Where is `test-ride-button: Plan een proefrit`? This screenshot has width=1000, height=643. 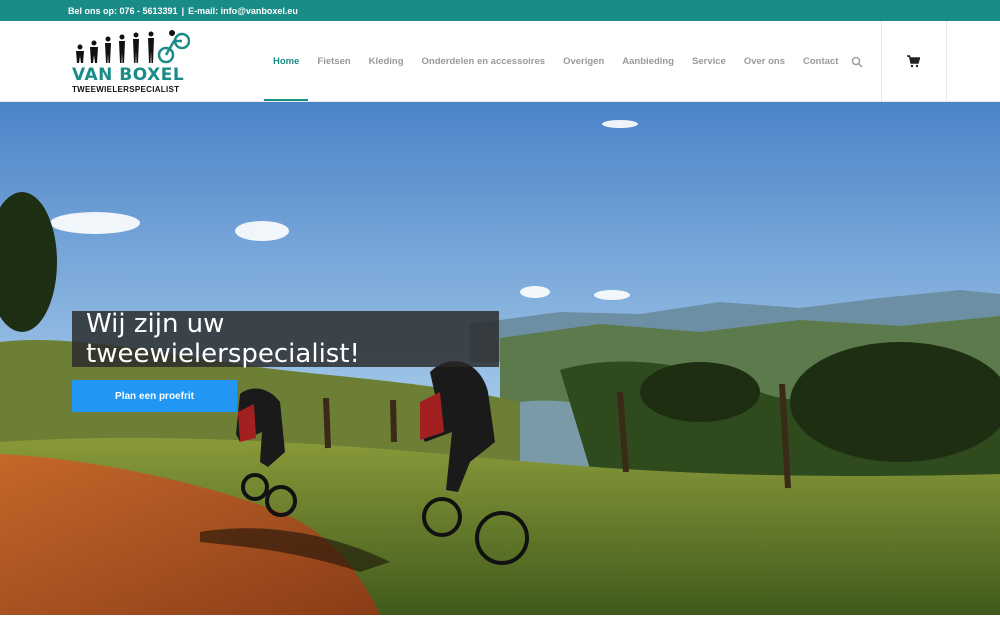
test-ride-button: Plan een proefrit is located at coordinates (154, 396).